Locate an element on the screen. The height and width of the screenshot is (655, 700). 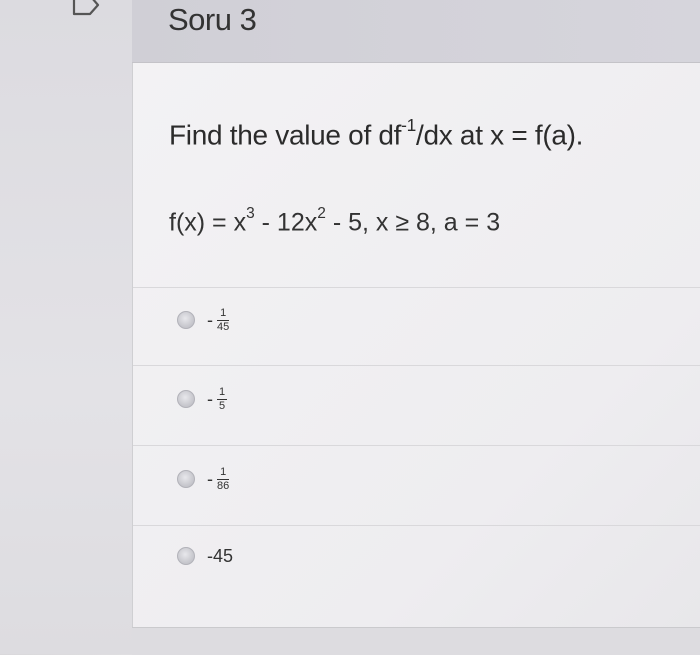
fraction: 1 86 is located at coordinates (223, 478).